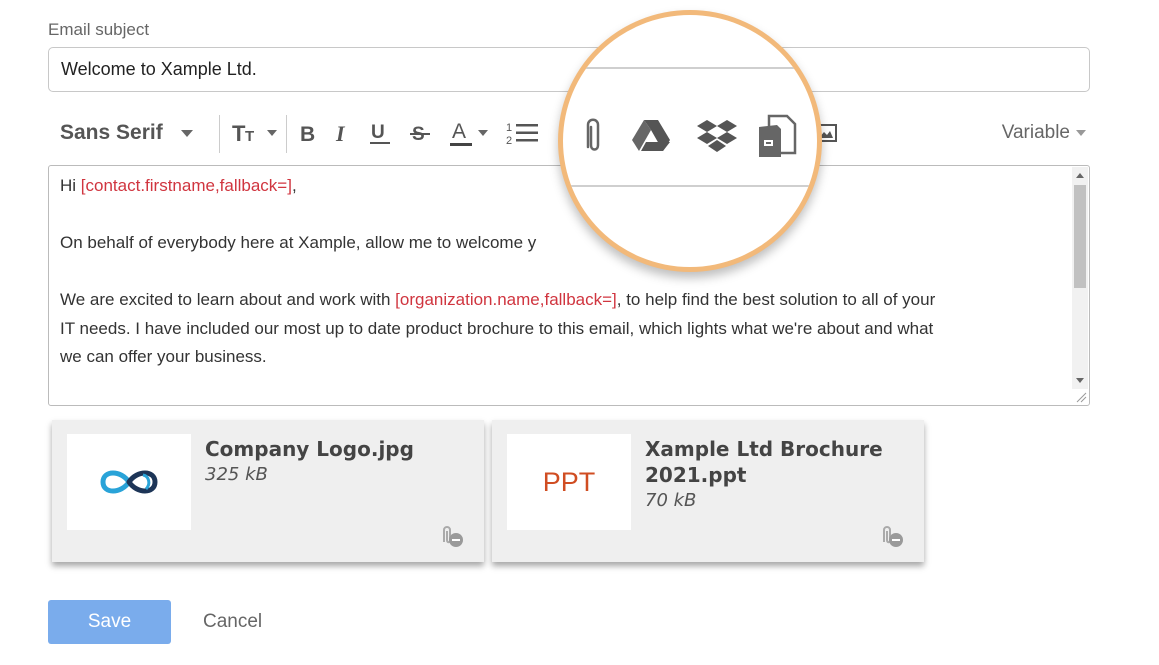 The image size is (1159, 665). I want to click on attachment-name: Company Logo.jpg 325 kB, so click(340, 462).